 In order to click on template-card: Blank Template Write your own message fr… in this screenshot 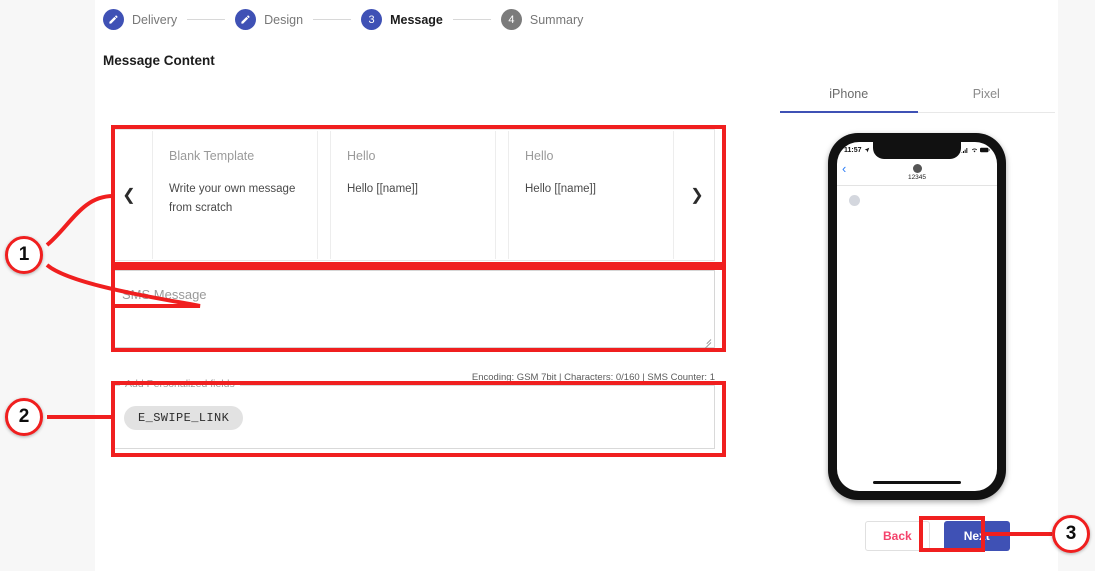, I will do `click(235, 195)`.